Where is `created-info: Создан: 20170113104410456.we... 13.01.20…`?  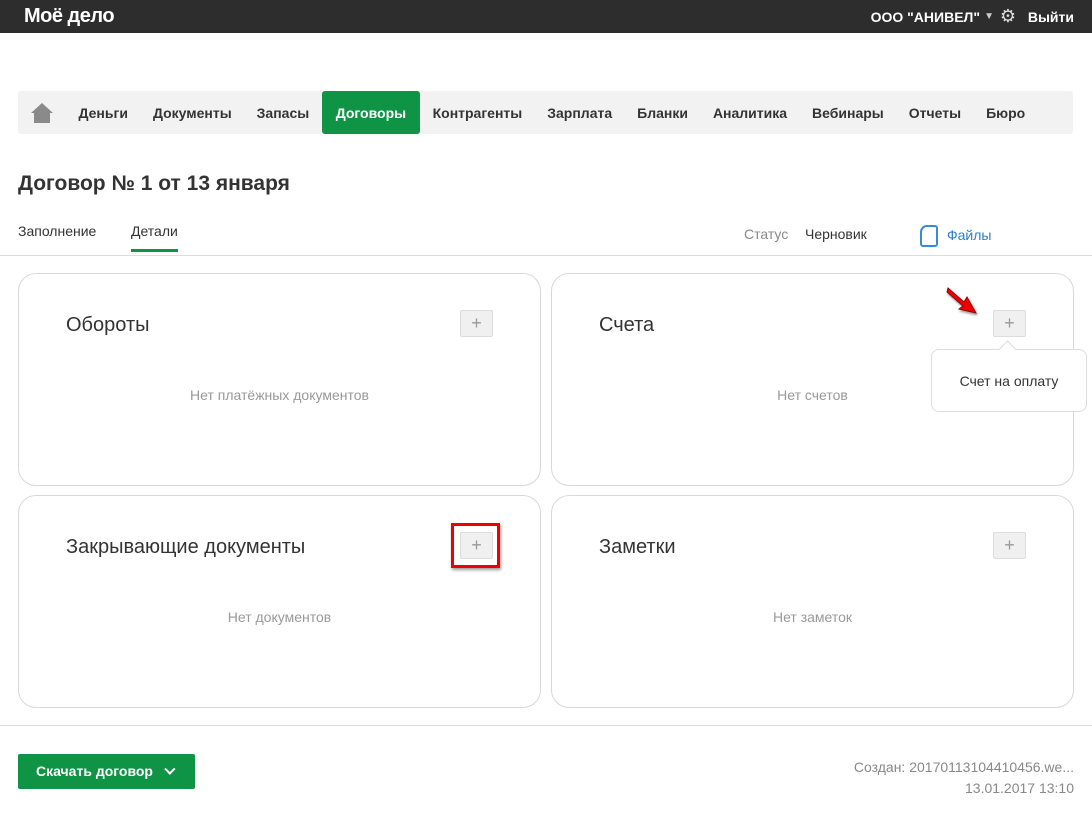
created-info: Создан: 20170113104410456.we... 13.01.20… is located at coordinates (964, 778).